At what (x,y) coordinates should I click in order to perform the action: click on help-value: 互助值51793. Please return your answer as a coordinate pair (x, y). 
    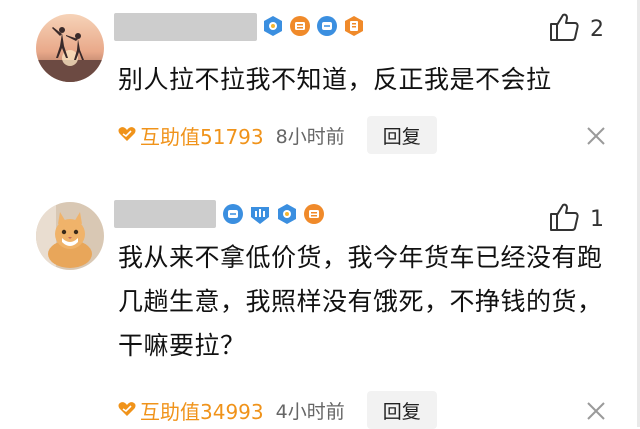
    Looking at the image, I should click on (191, 135).